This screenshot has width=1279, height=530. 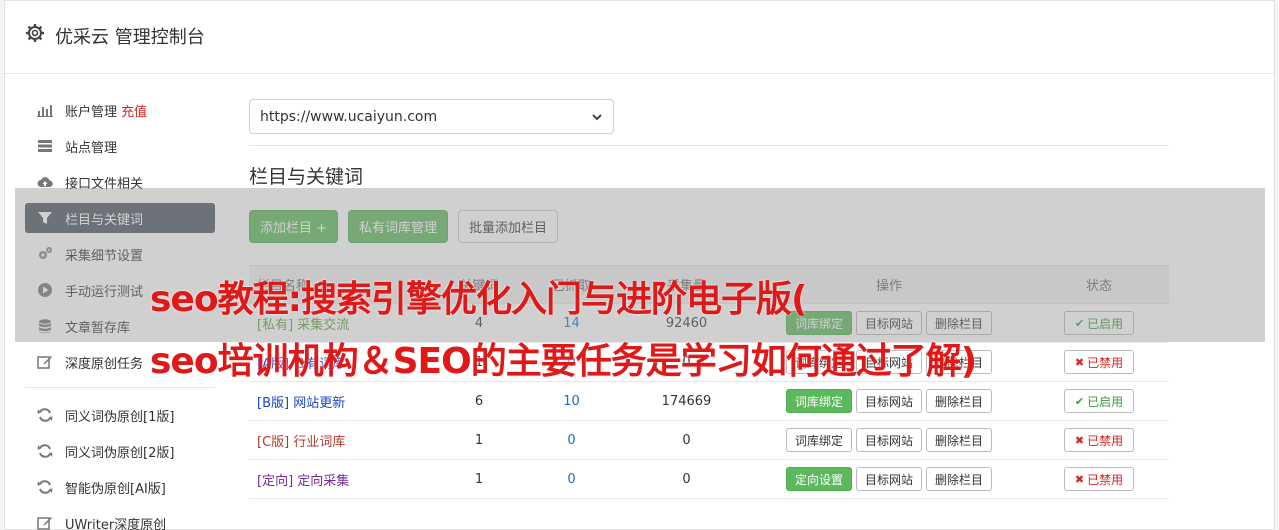 I want to click on column-tag: [定向], so click(x=275, y=481).